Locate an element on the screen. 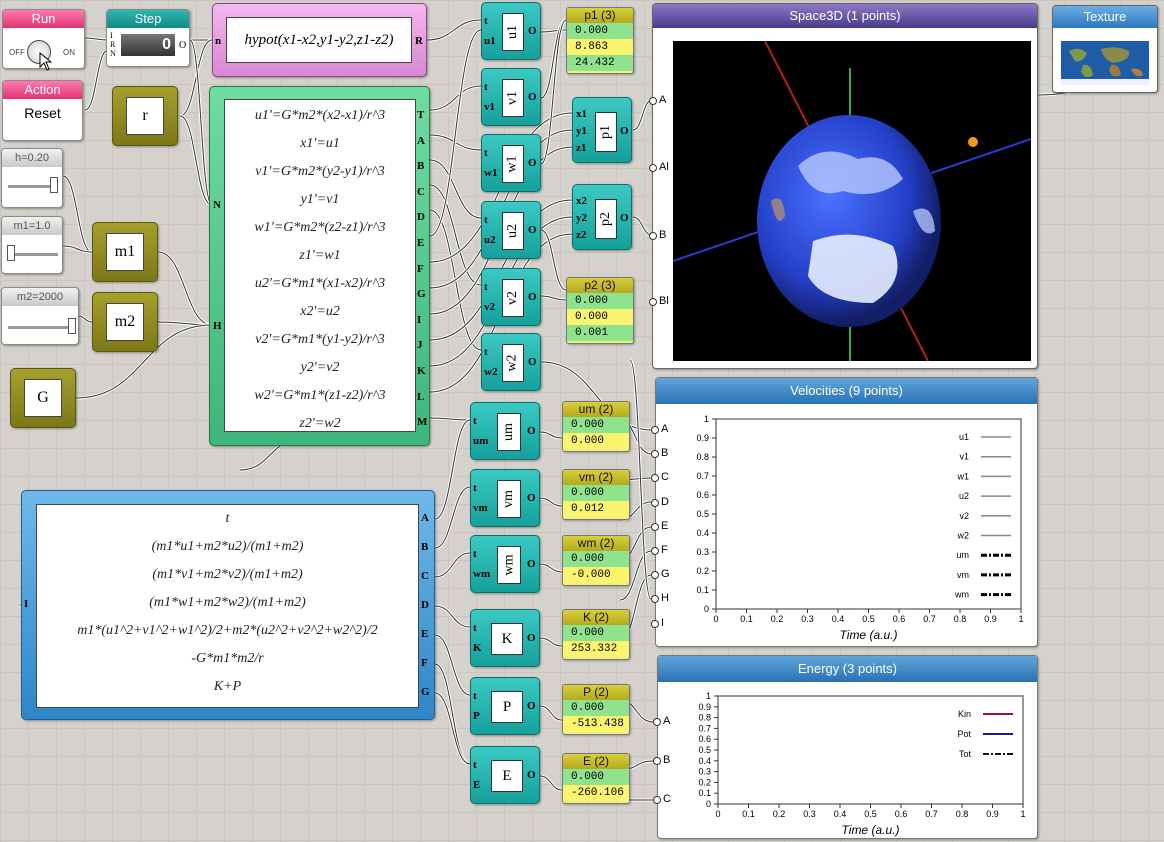  ode-output-port: A is located at coordinates (421, 140).